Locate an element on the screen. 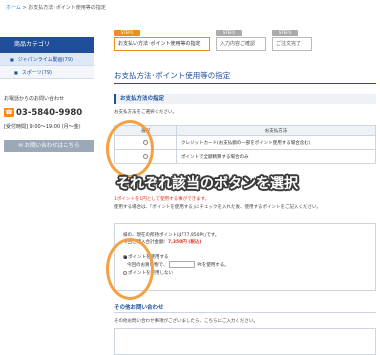  inquiry-textarea is located at coordinates (245, 341).